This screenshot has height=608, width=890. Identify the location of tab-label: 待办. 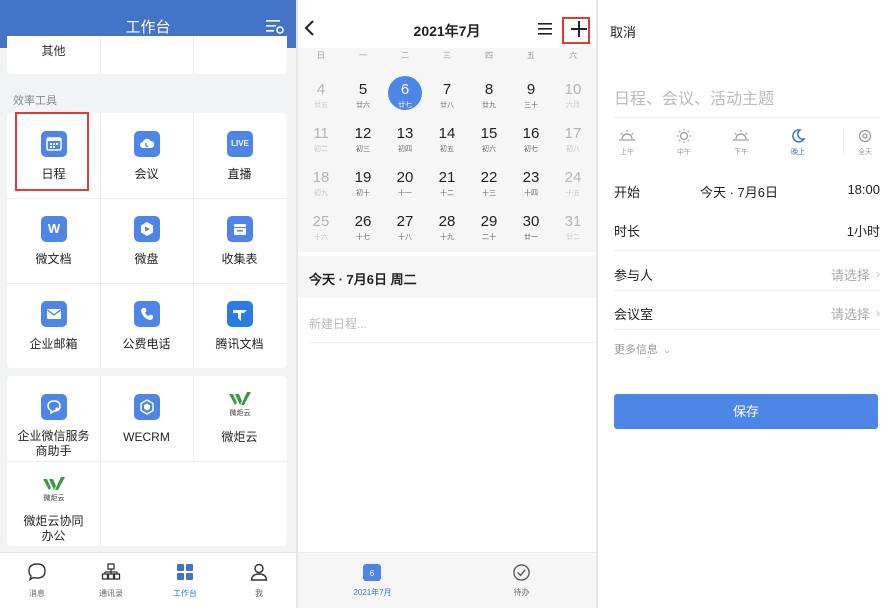
(521, 592).